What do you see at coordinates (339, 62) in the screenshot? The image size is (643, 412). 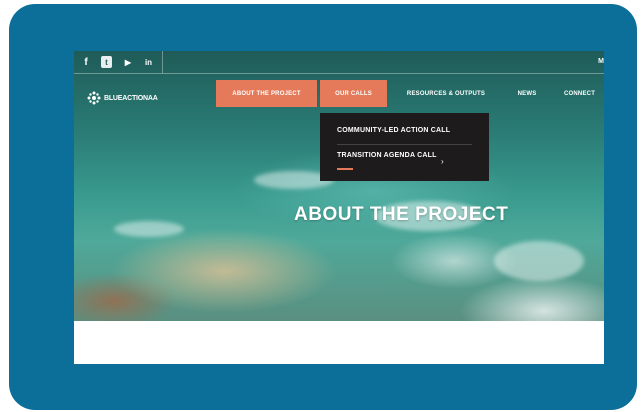 I see `top-social-bar: f t ▶ in M` at bounding box center [339, 62].